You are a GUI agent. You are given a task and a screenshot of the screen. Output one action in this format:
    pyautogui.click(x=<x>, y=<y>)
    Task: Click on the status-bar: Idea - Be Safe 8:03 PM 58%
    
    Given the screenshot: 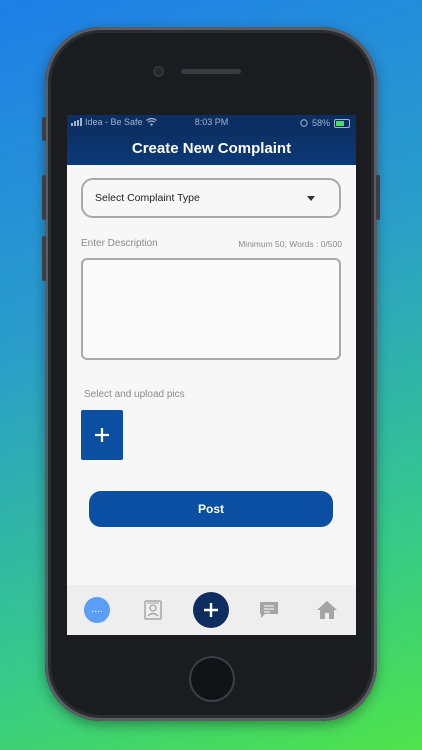 What is the action you would take?
    pyautogui.click(x=211, y=123)
    